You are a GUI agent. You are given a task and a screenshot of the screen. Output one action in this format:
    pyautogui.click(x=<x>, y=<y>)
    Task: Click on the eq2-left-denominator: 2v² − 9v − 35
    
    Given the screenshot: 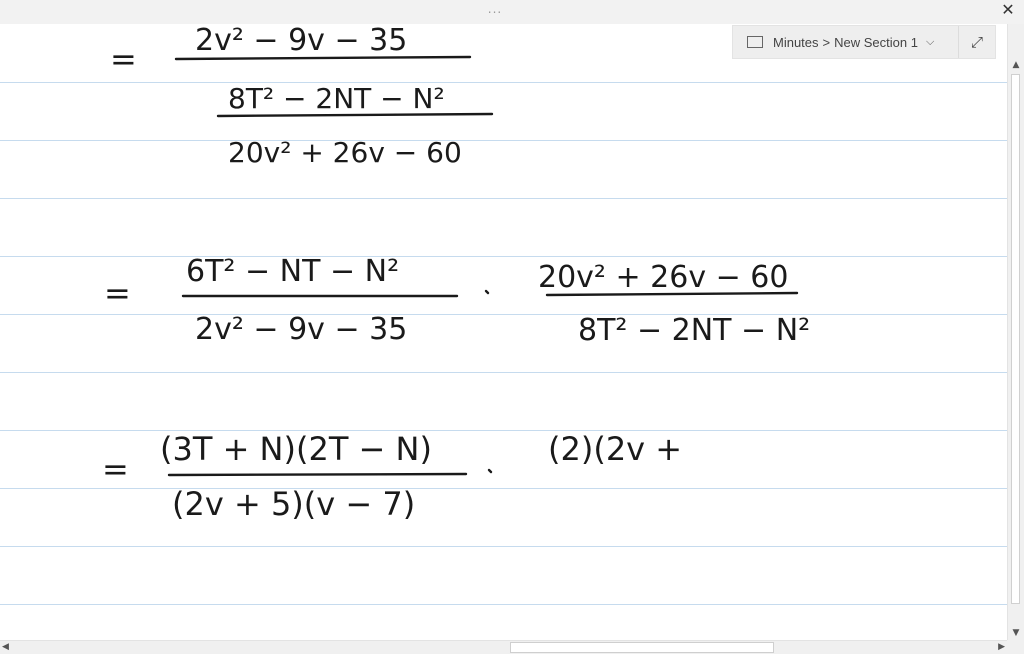 What is the action you would take?
    pyautogui.click(x=301, y=329)
    